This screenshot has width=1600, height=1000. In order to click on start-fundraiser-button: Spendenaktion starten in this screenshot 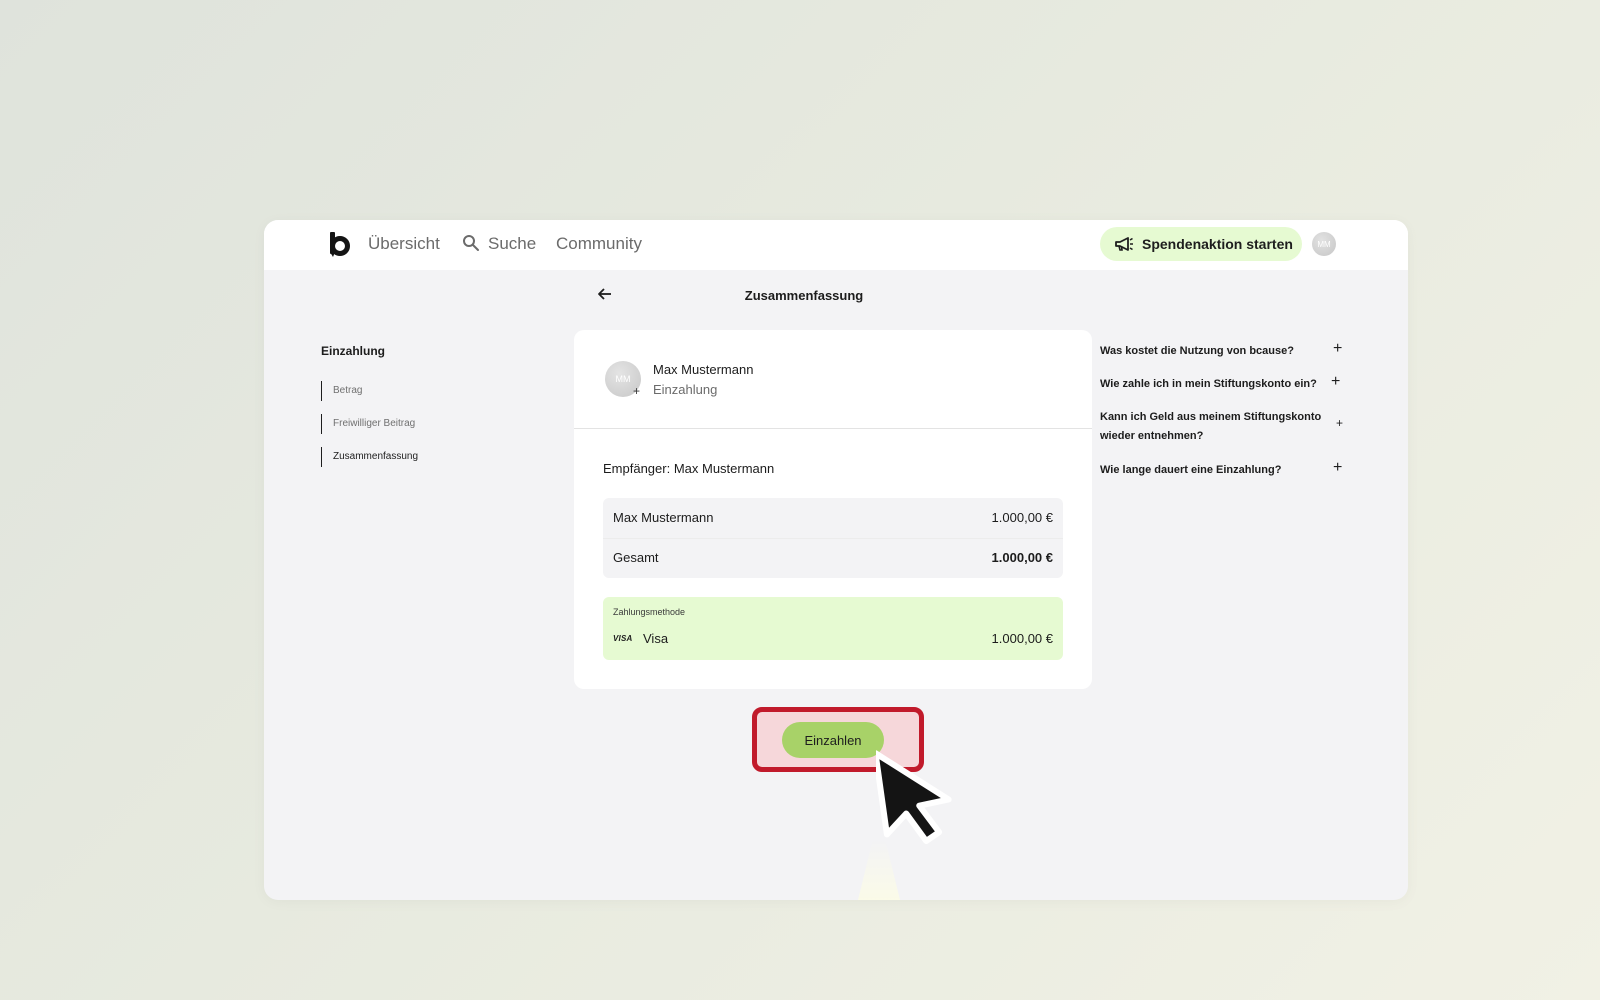, I will do `click(1201, 244)`.